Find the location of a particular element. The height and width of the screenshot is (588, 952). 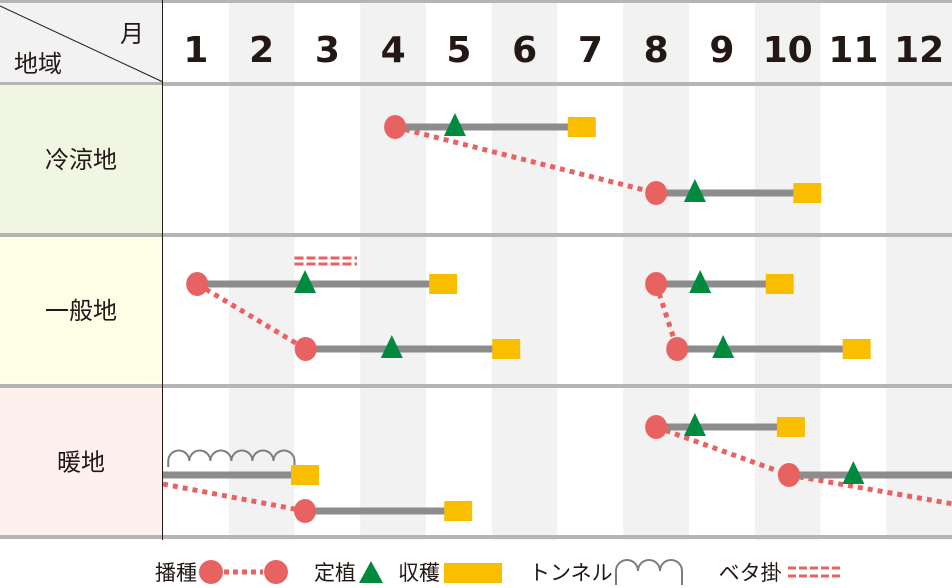

legend-beta-label: ベタ掛 is located at coordinates (750, 573).